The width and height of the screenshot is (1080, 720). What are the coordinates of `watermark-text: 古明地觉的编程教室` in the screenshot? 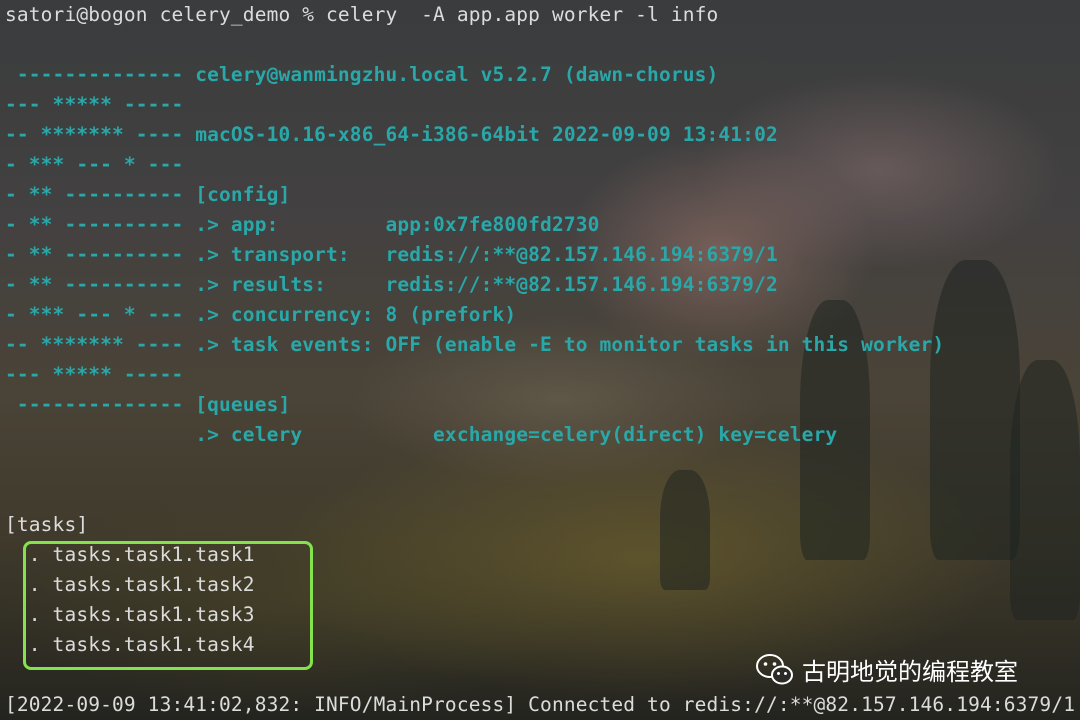 It's located at (910, 672).